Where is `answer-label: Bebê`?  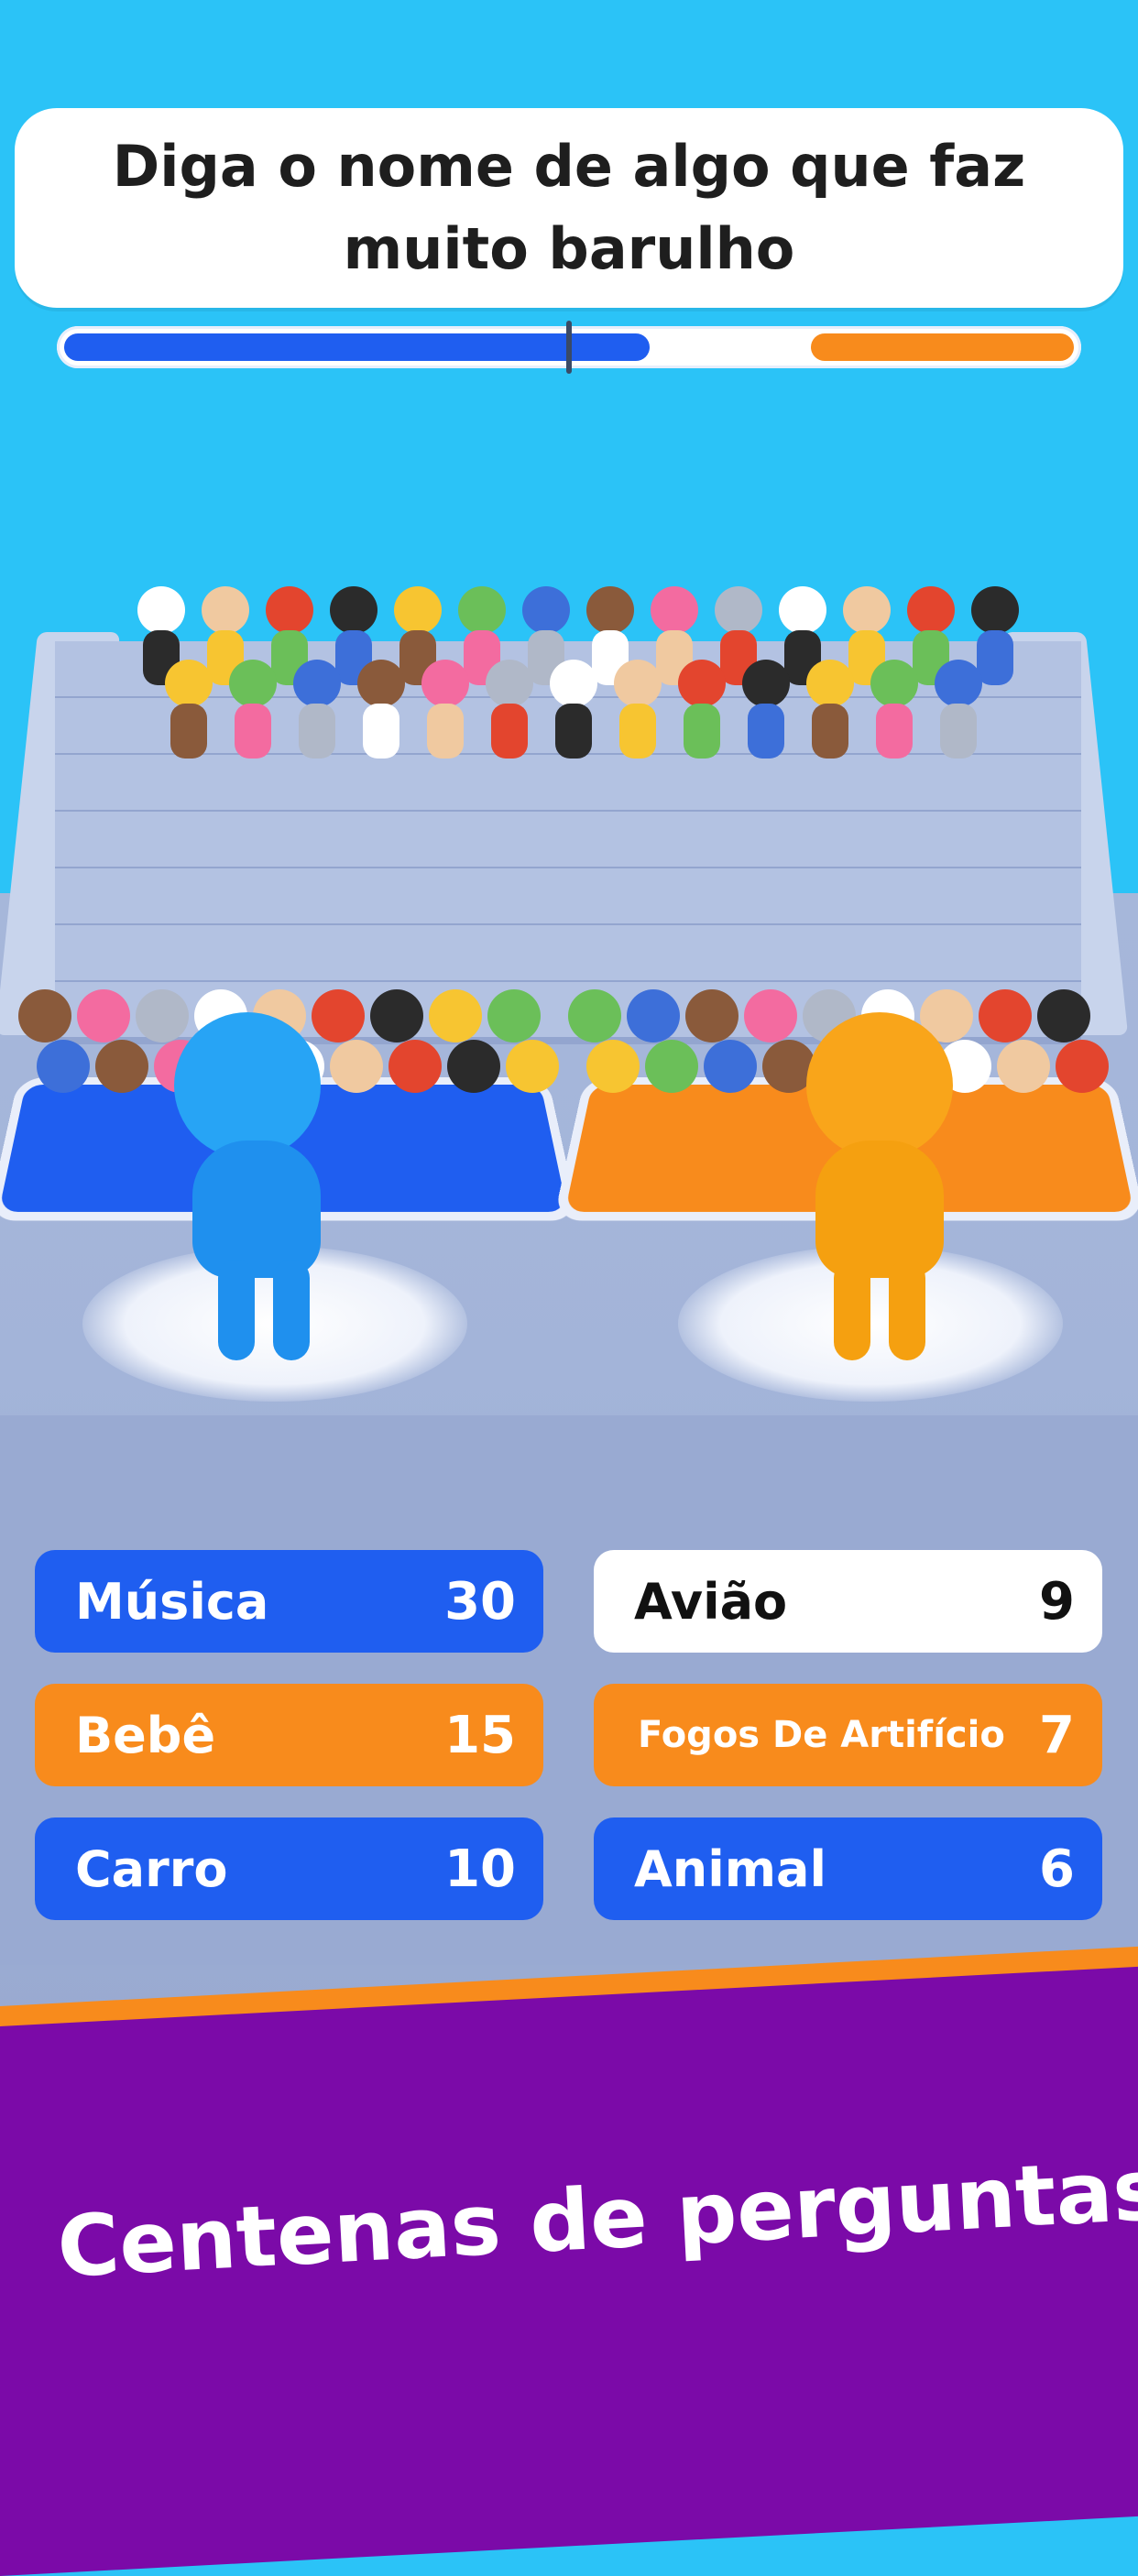
answer-label: Bebê is located at coordinates (145, 1735).